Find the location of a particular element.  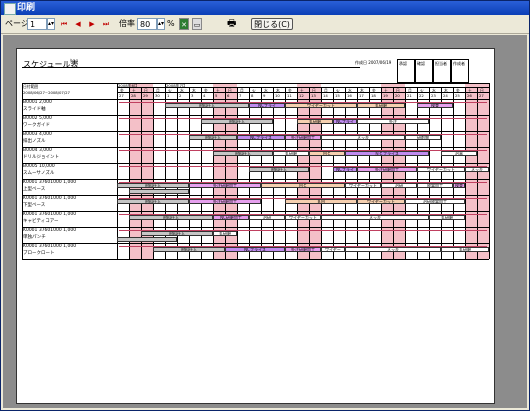

day-number: 14 is located at coordinates (325, 95).